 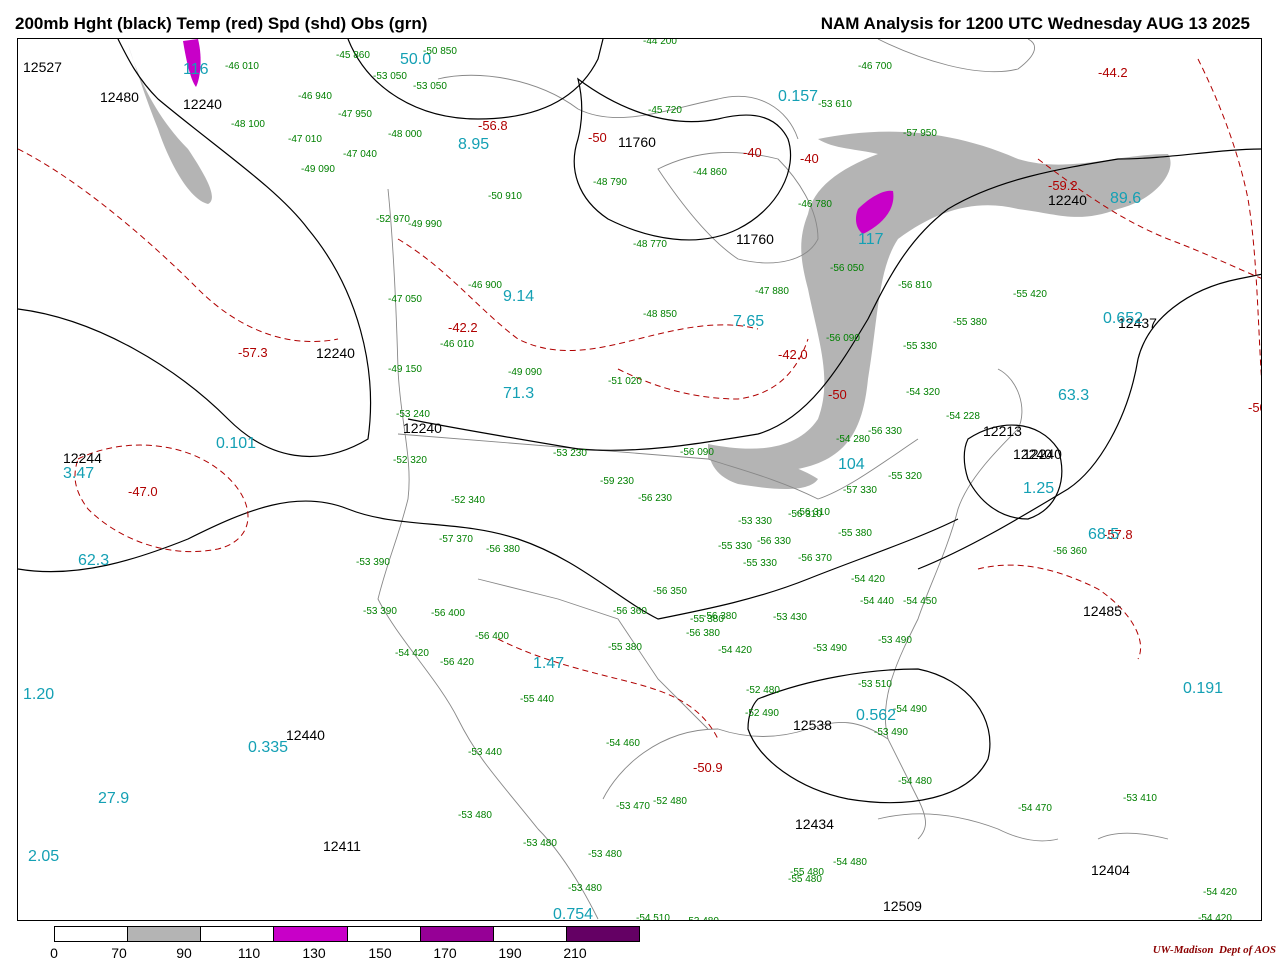 I want to click on legend-tick: 130, so click(x=314, y=953).